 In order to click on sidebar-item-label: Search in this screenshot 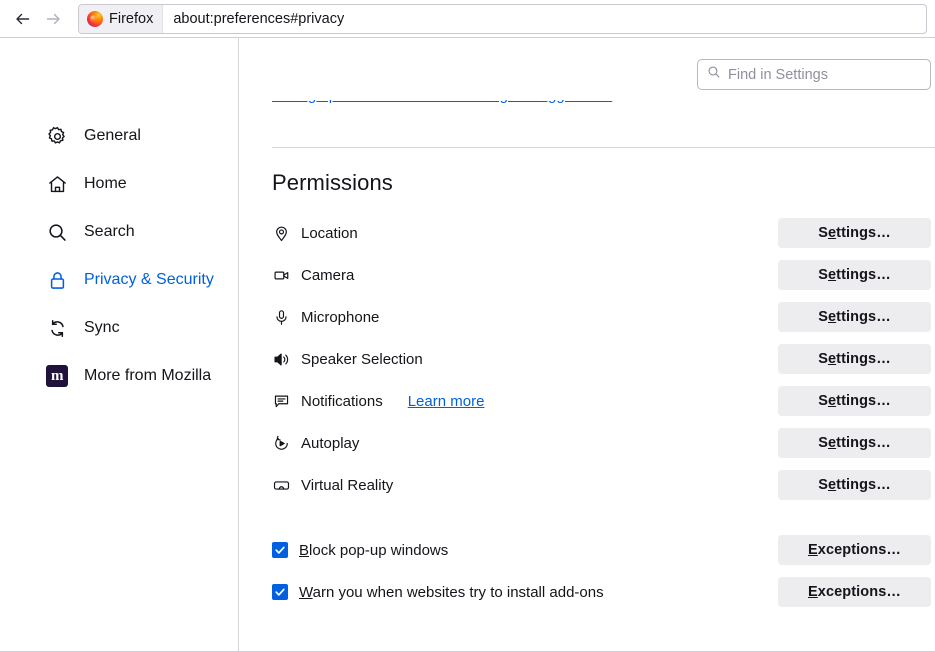, I will do `click(109, 231)`.